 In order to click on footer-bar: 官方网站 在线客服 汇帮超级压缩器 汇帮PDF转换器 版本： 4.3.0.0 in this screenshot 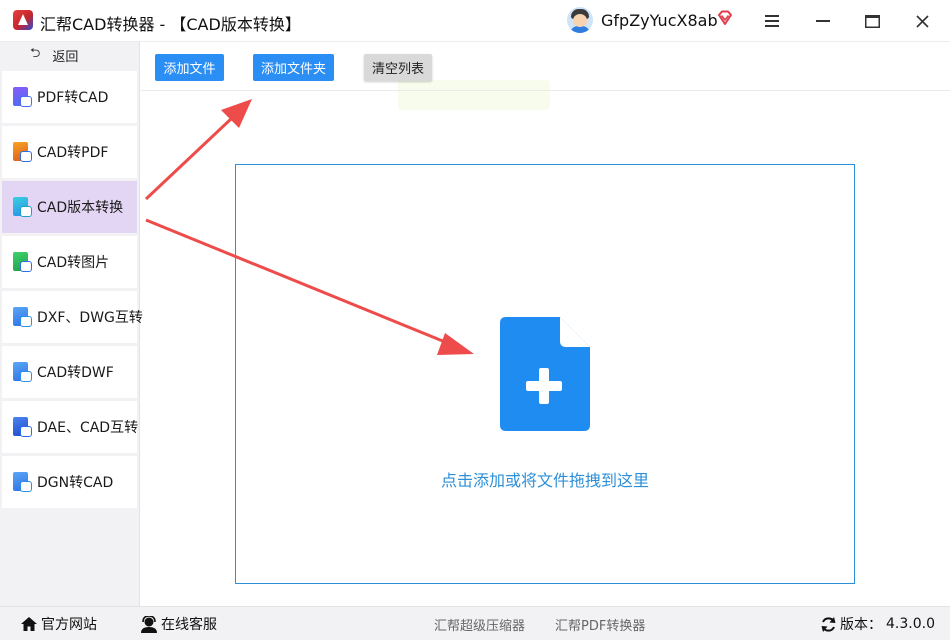, I will do `click(475, 623)`.